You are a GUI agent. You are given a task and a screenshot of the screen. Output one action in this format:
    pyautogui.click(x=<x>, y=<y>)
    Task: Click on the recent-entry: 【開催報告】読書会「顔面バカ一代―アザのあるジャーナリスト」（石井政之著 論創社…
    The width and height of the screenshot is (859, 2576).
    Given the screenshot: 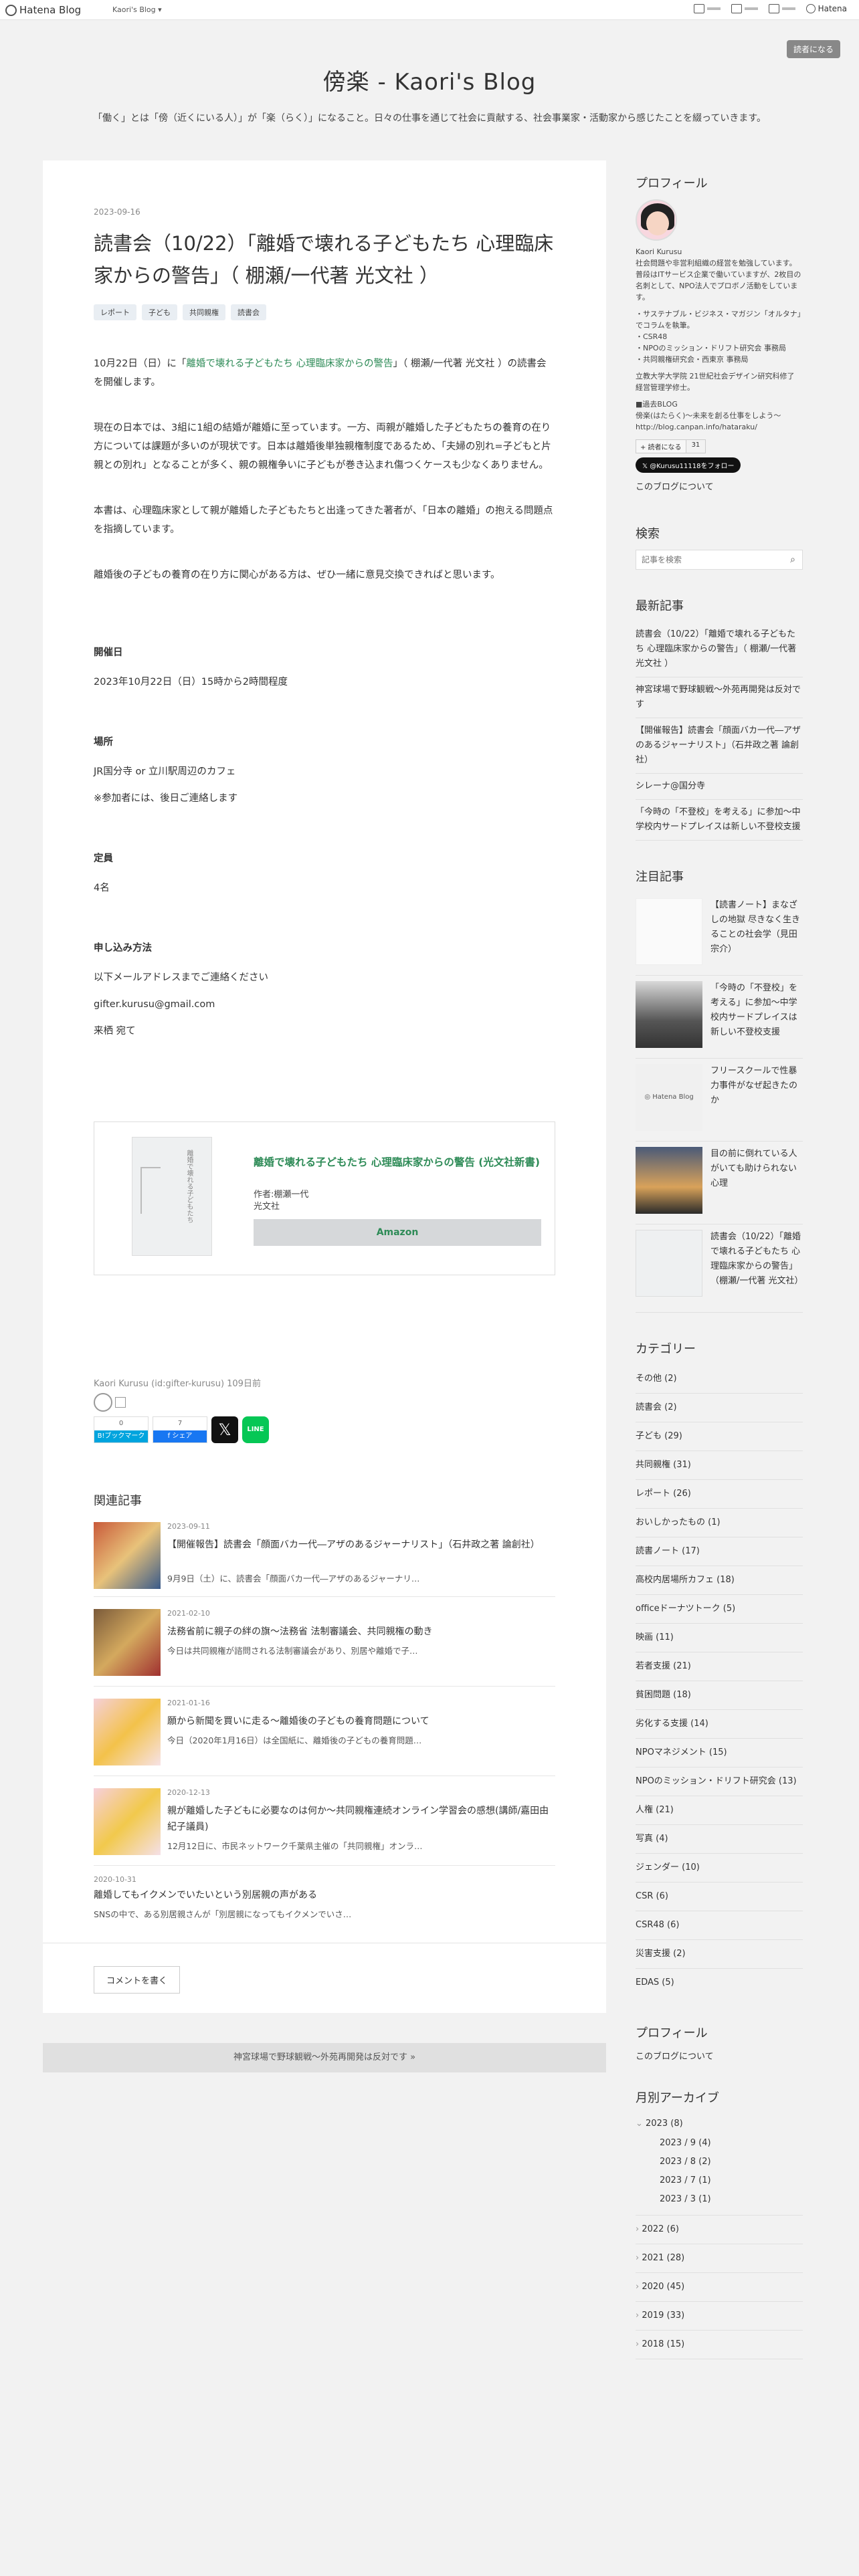 What is the action you would take?
    pyautogui.click(x=720, y=746)
    